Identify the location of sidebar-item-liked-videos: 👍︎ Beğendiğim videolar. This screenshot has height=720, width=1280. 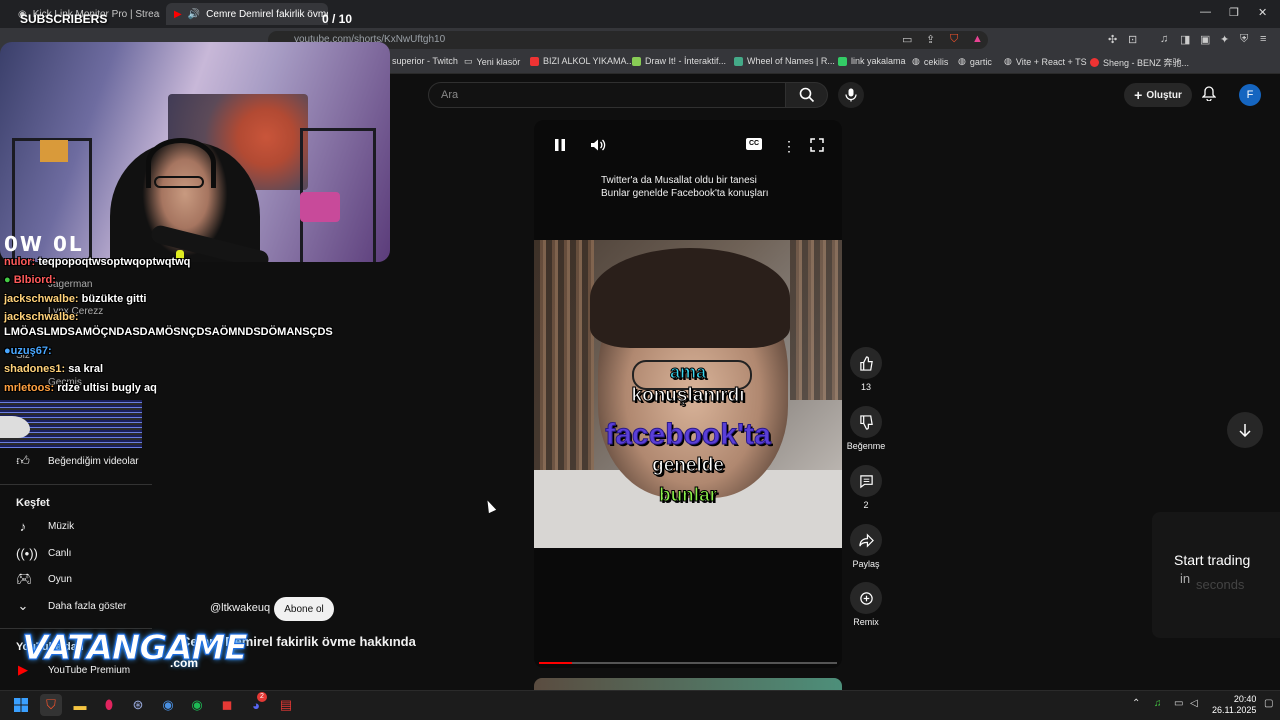
(77, 461).